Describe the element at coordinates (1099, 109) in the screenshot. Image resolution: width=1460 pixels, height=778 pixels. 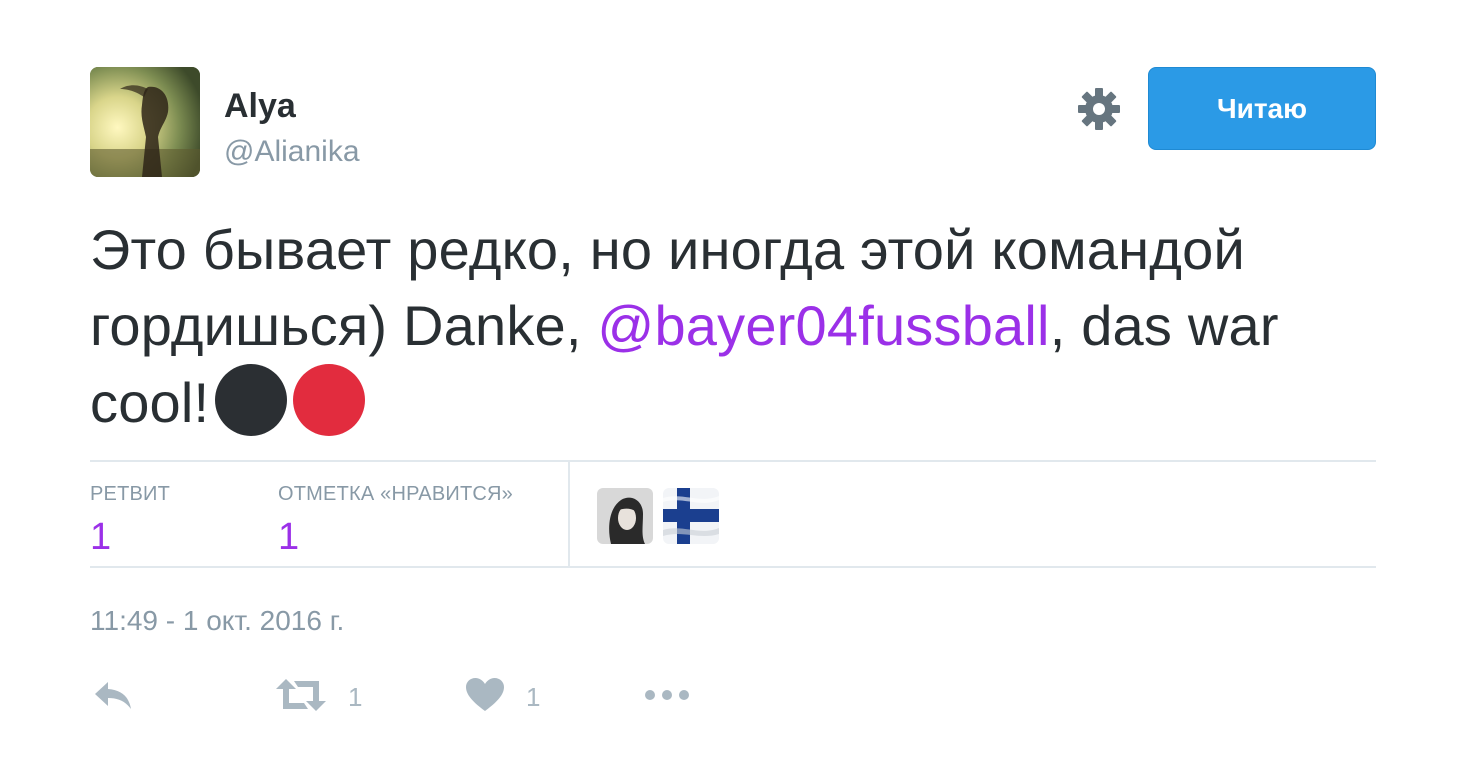
I see `gear-icon` at that location.